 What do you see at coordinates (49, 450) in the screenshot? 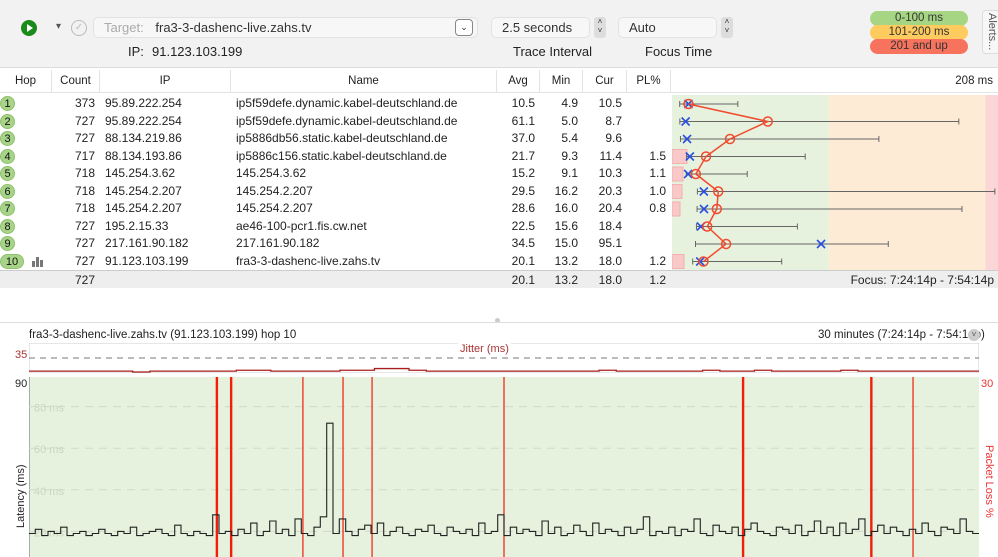
I see `gridline-label: 60 ms` at bounding box center [49, 450].